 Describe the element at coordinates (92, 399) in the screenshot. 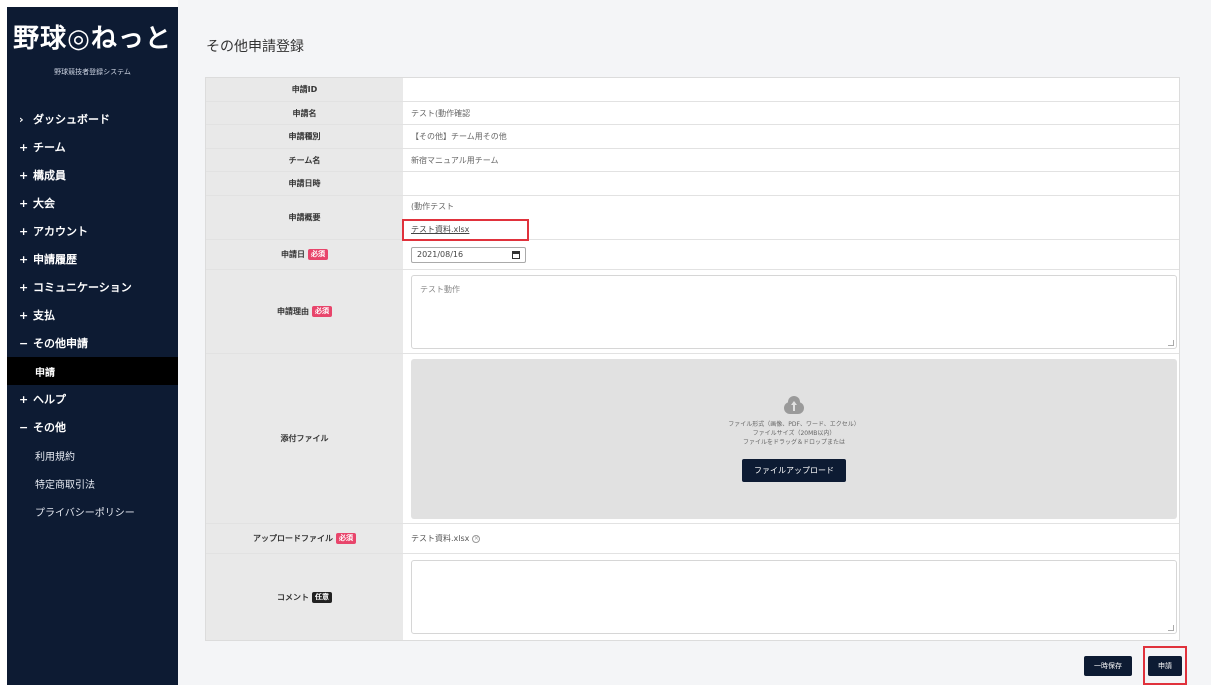

I see `sidebar-item-help: + ヘルプ` at that location.